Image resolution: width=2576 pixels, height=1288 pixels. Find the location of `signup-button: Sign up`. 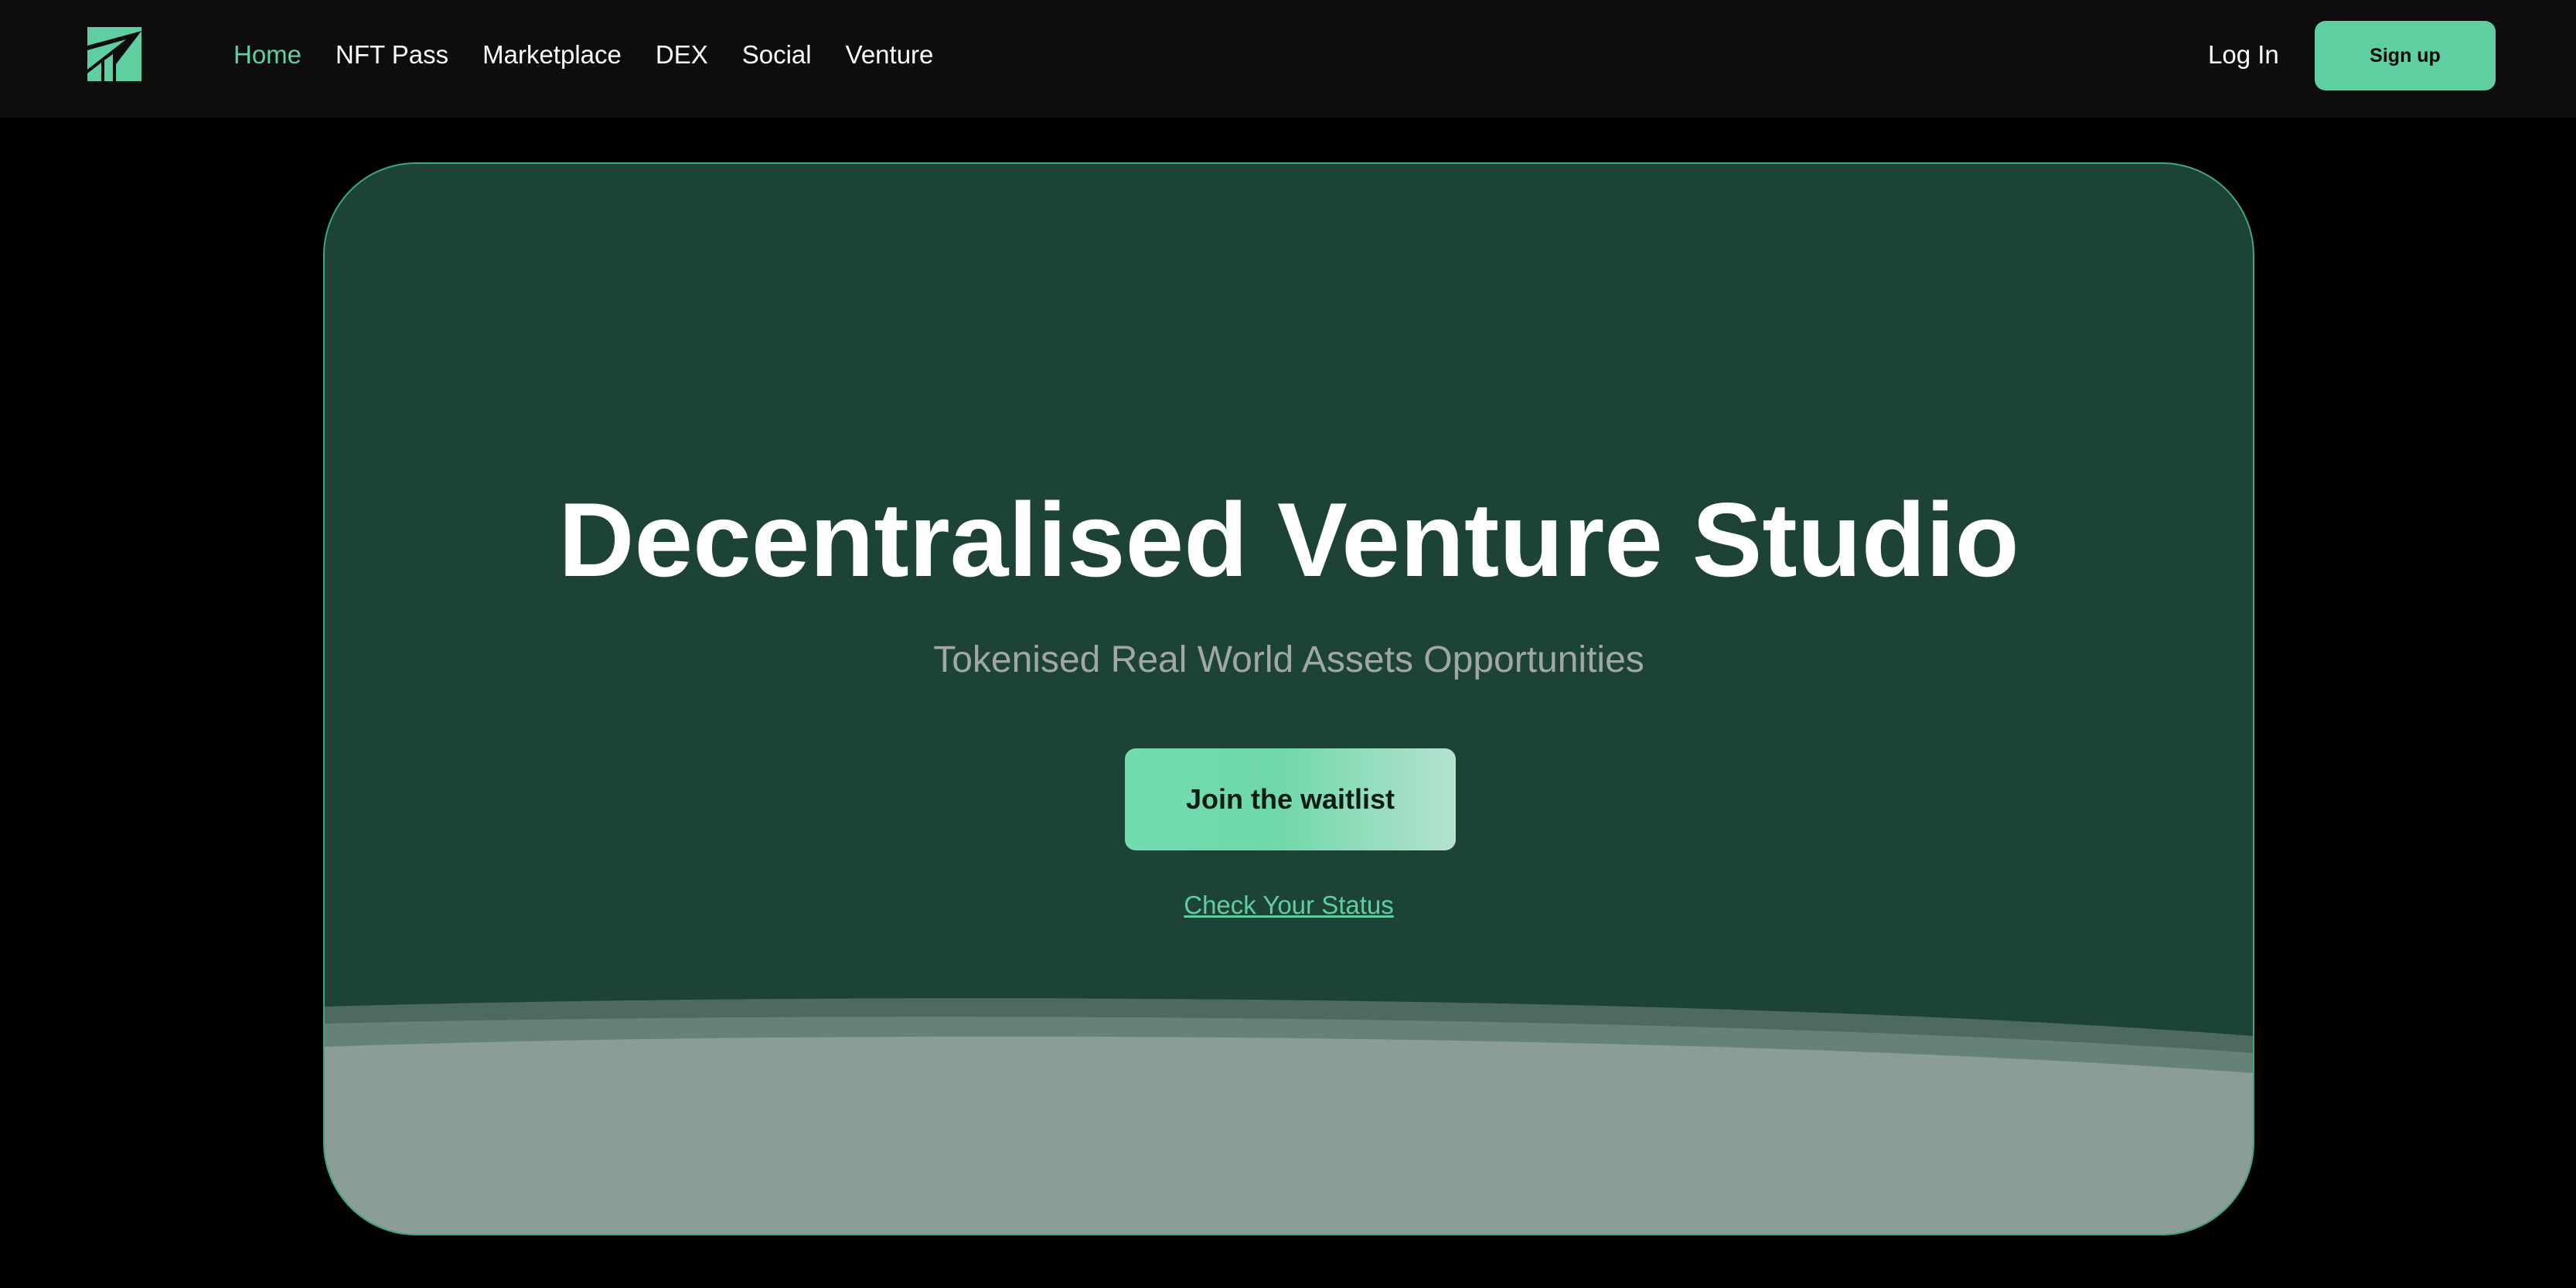

signup-button: Sign up is located at coordinates (2405, 56).